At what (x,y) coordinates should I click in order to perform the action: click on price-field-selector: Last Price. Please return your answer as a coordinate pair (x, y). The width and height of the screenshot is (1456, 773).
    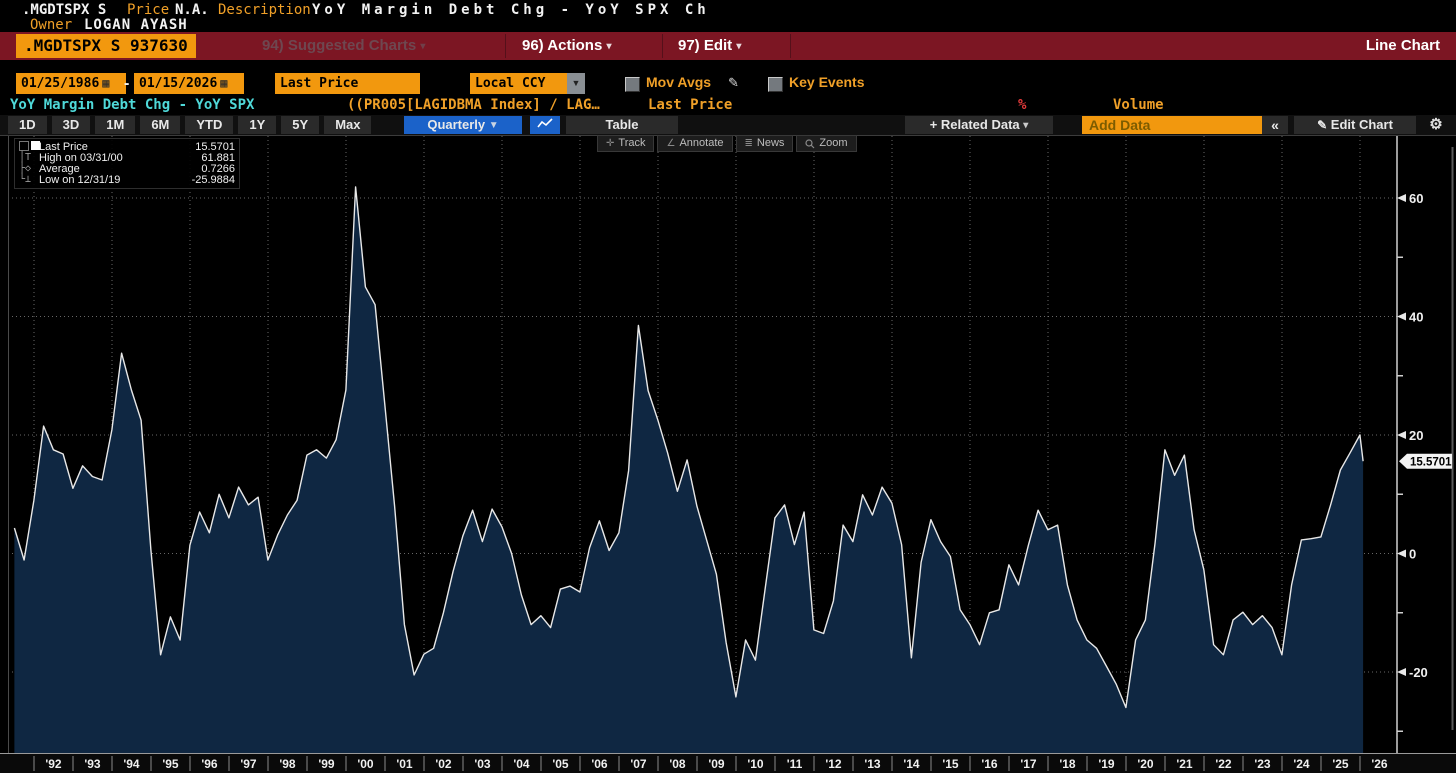
    Looking at the image, I should click on (347, 83).